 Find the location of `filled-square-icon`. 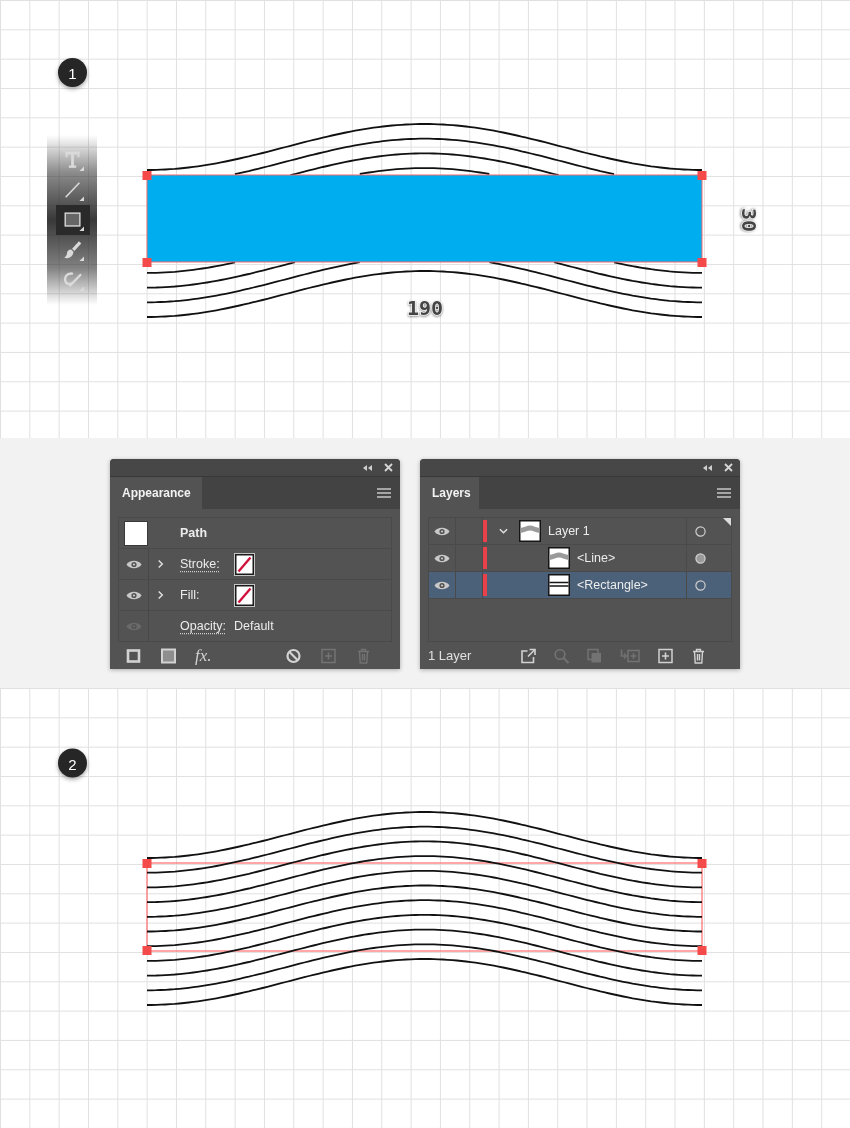

filled-square-icon is located at coordinates (168, 655).